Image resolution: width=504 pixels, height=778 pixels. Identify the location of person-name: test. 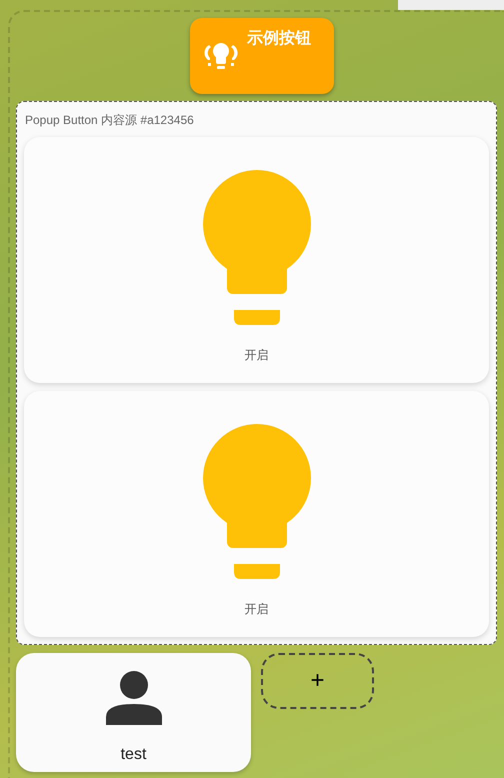
(133, 755).